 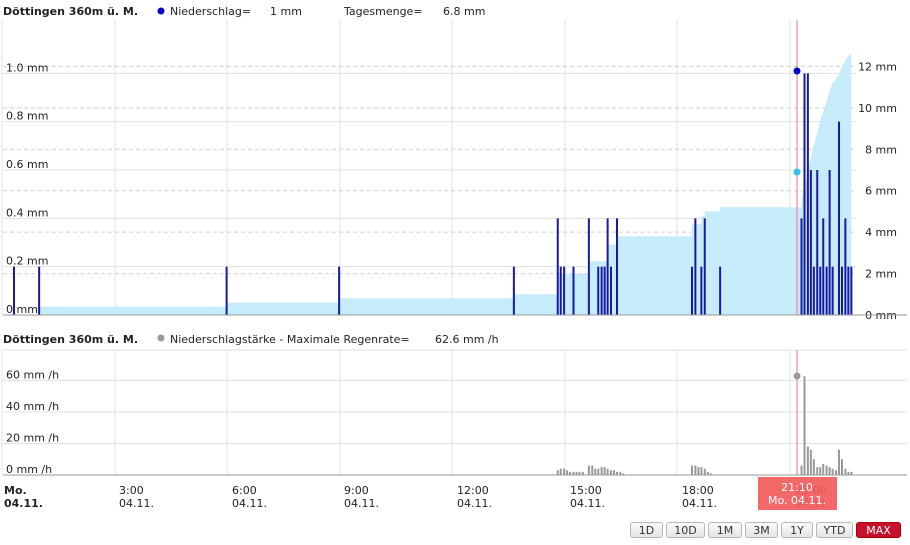 I want to click on x-axis-tick-time: 12:00, so click(x=473, y=490).